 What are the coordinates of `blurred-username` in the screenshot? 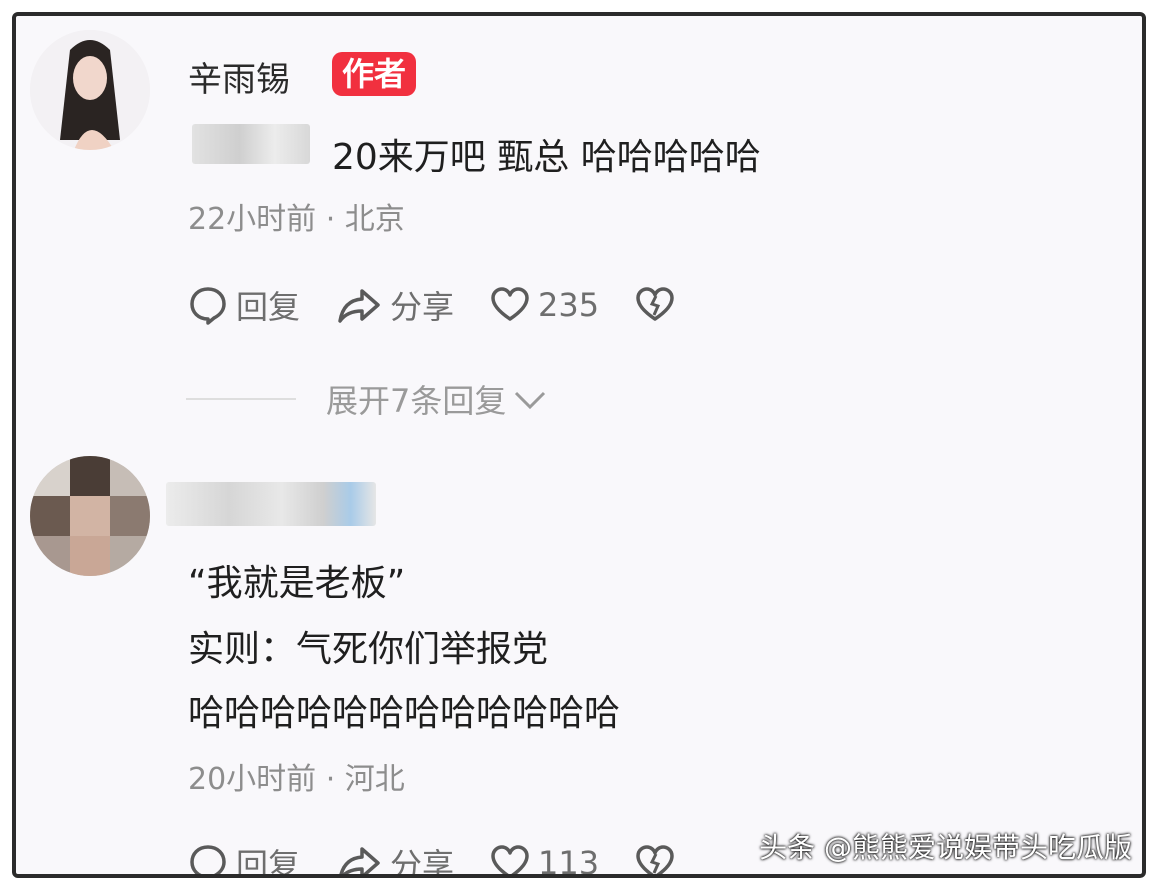 It's located at (271, 504).